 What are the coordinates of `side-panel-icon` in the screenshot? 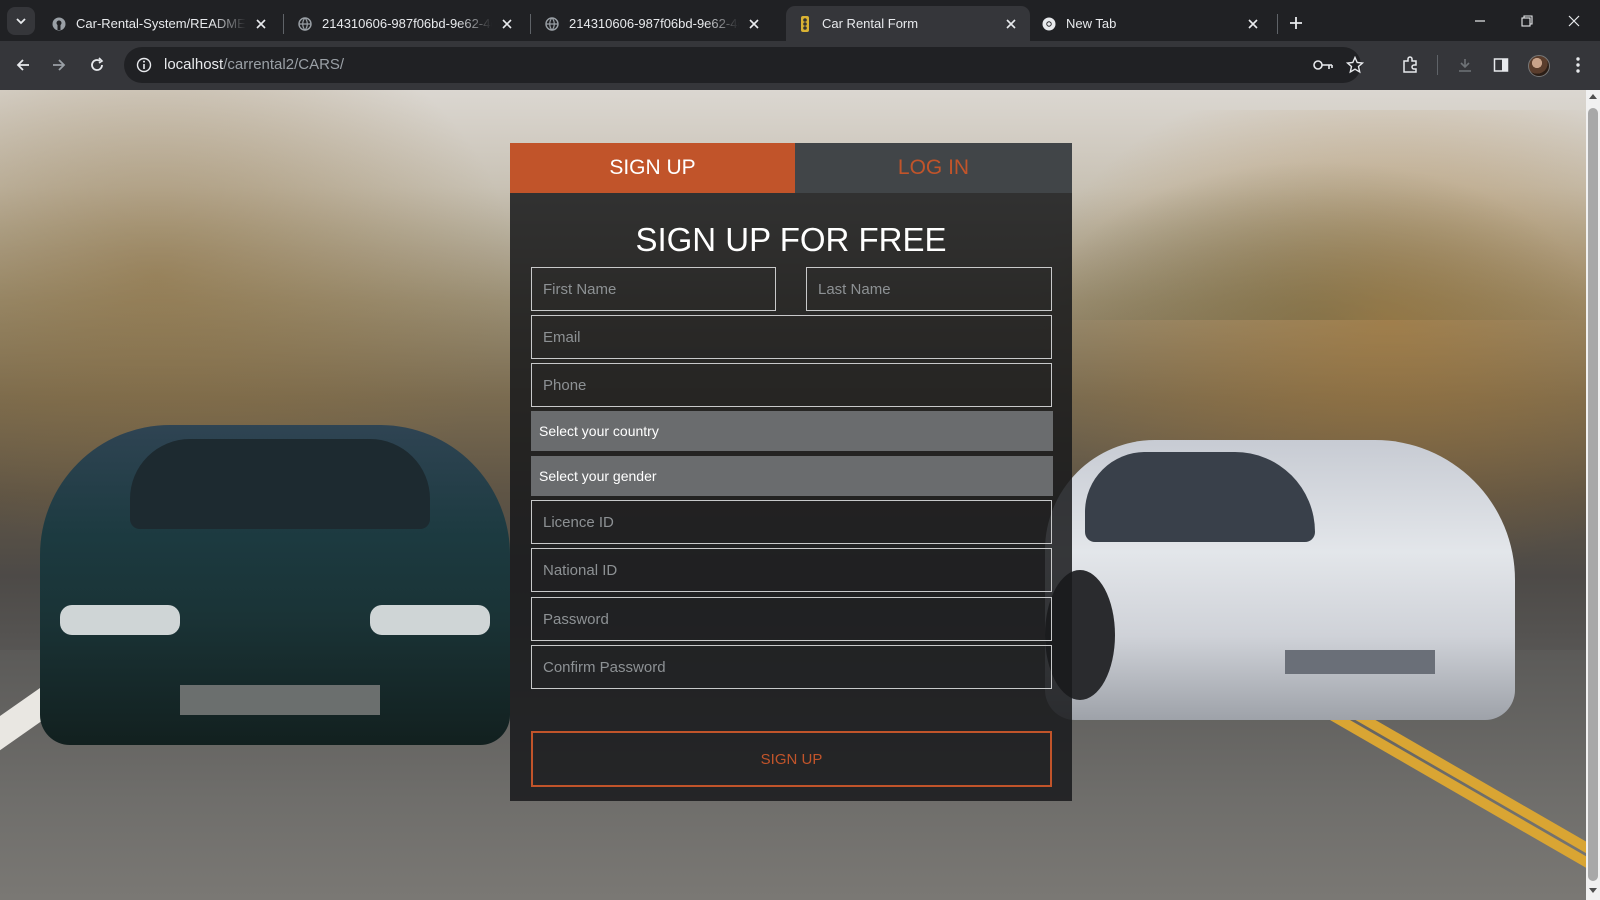 It's located at (1501, 65).